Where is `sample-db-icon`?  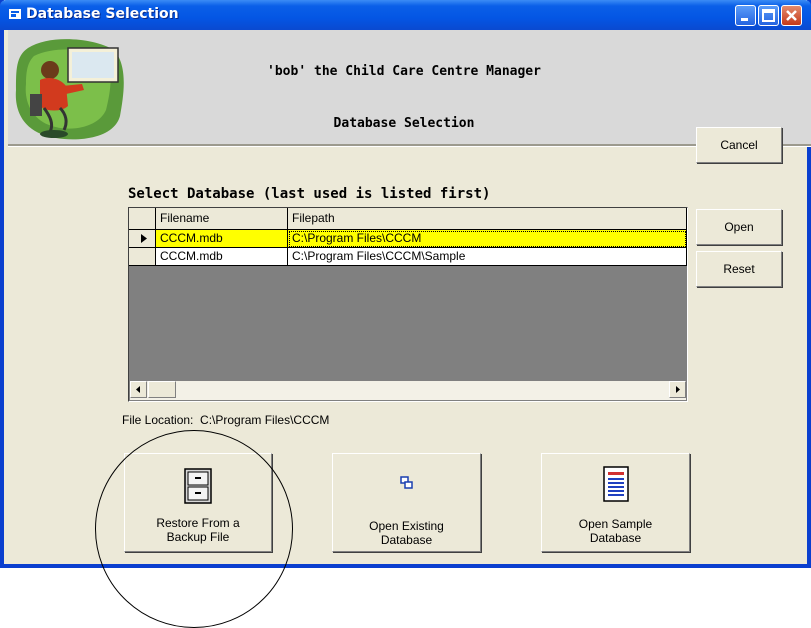 sample-db-icon is located at coordinates (615, 484).